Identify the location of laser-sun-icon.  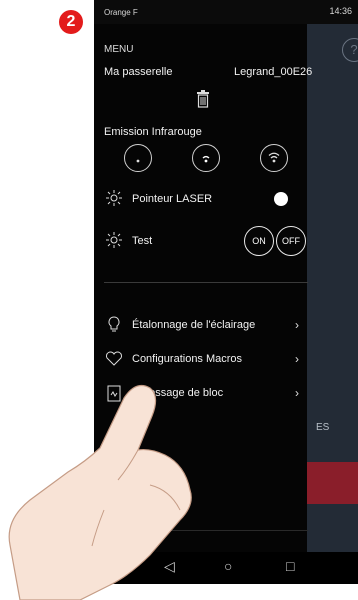
(114, 200).